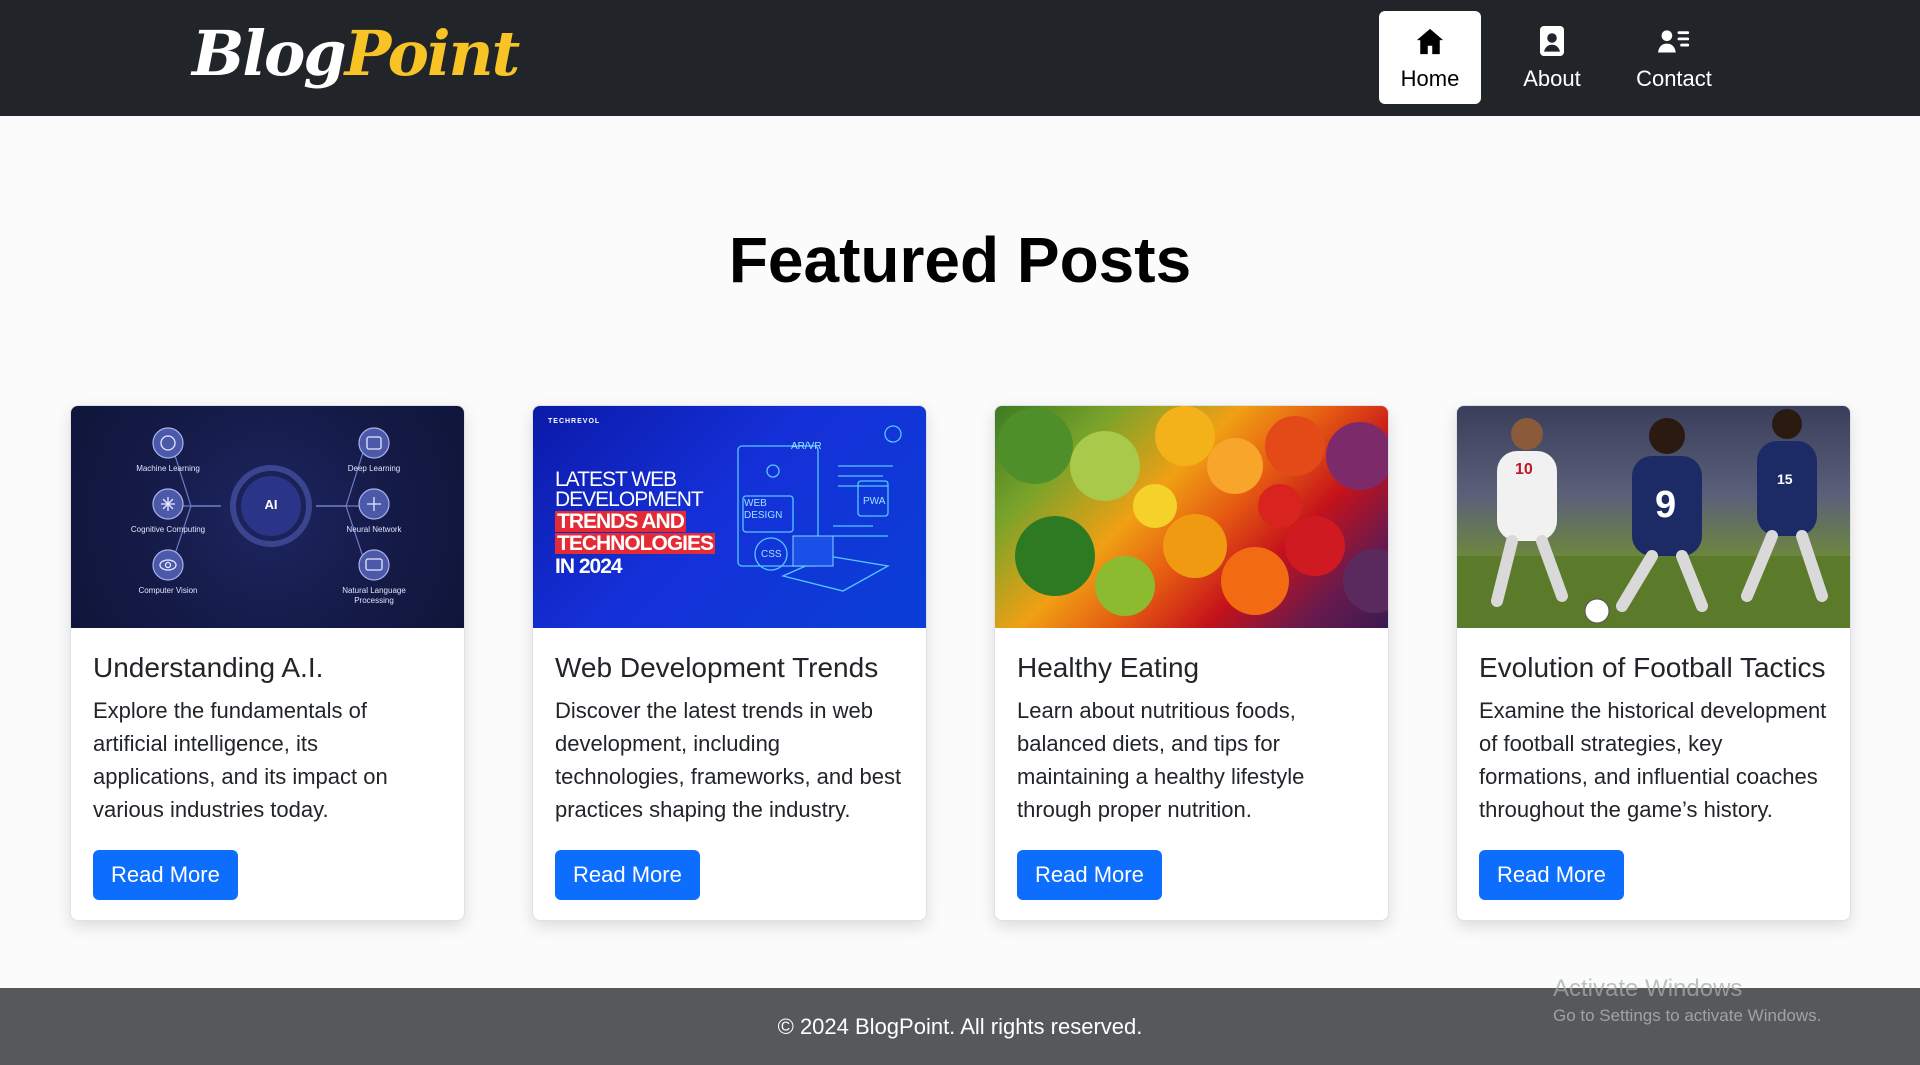 This screenshot has height=1065, width=1920. What do you see at coordinates (1674, 78) in the screenshot?
I see `nav-contact-label: Contact` at bounding box center [1674, 78].